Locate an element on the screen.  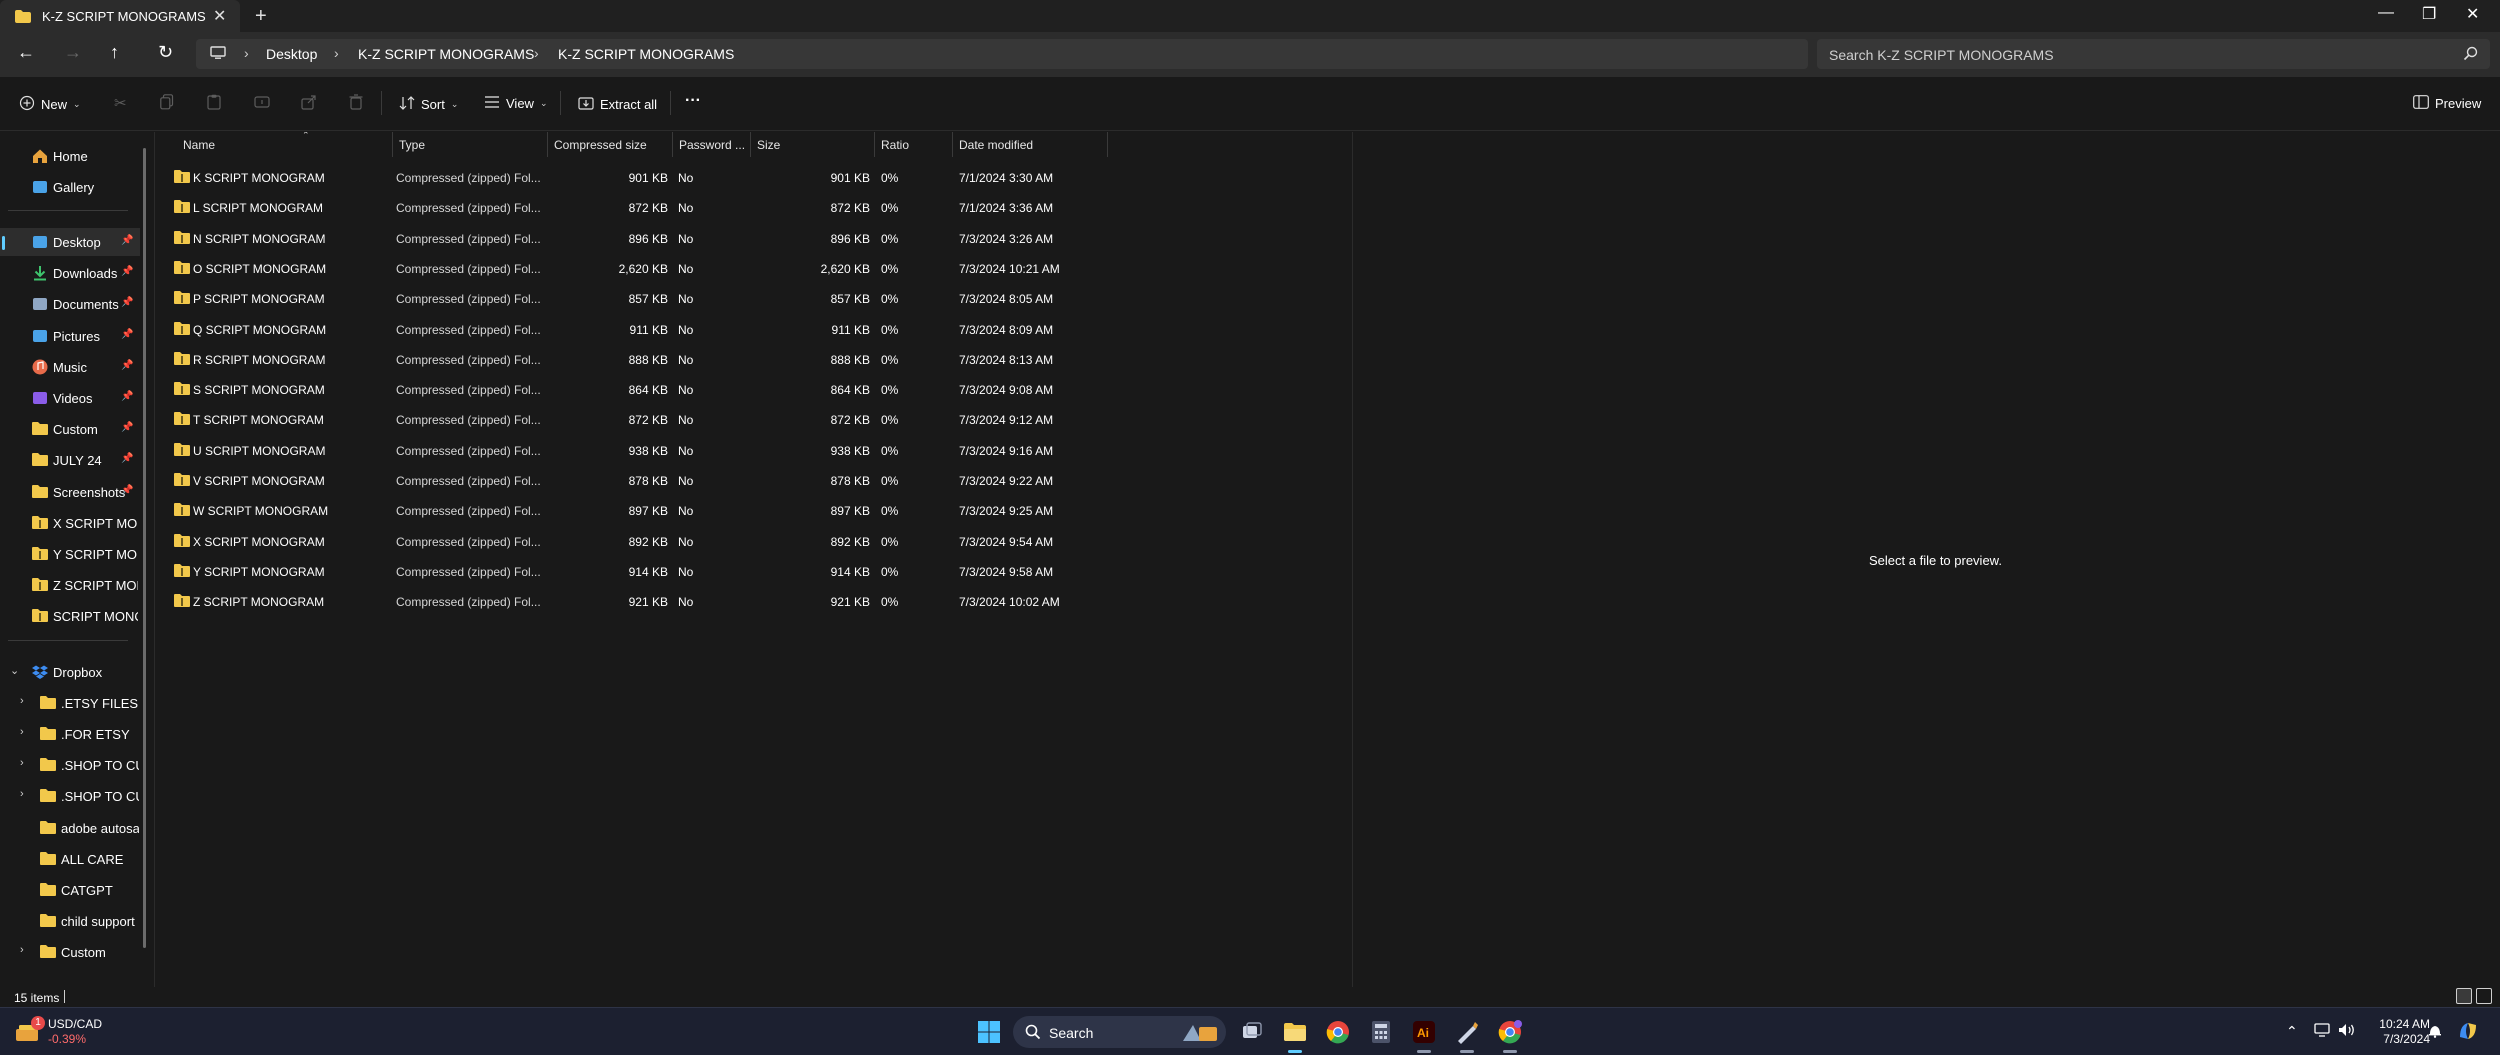
search-box: Search K-Z SCRIPT MONOGRAMS is located at coordinates (2153, 54).